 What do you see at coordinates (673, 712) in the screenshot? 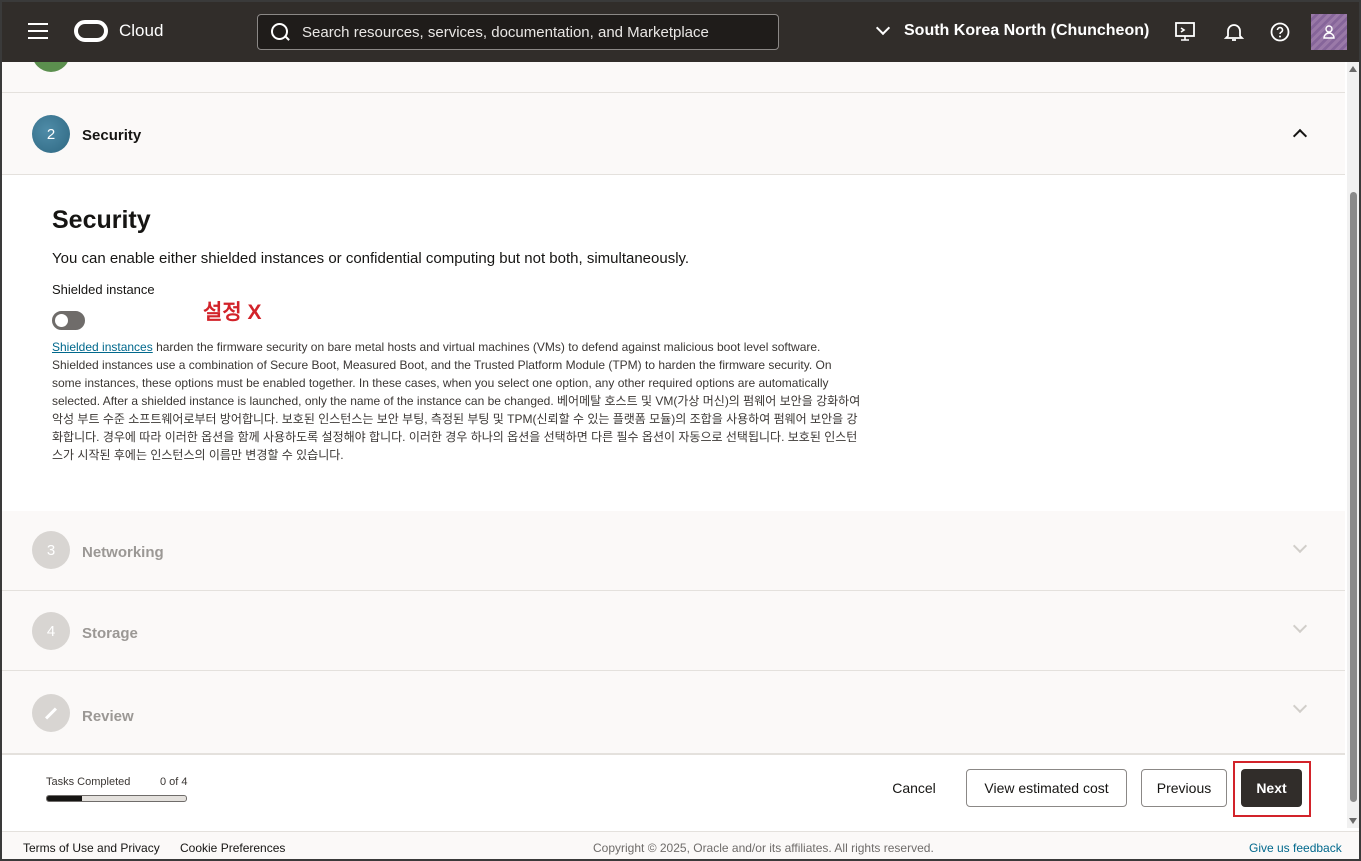
I see `step-header-review: Review` at bounding box center [673, 712].